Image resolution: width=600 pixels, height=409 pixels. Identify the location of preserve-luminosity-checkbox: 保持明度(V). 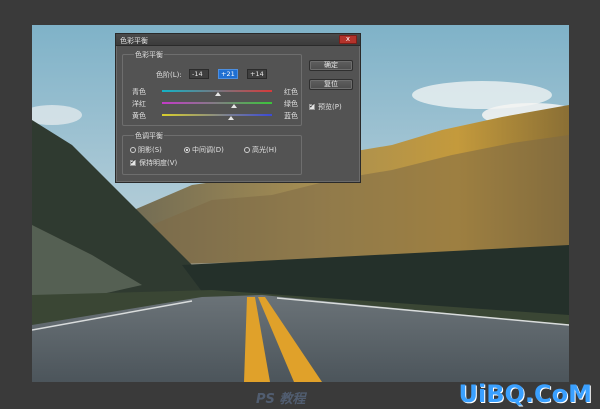
(153, 163).